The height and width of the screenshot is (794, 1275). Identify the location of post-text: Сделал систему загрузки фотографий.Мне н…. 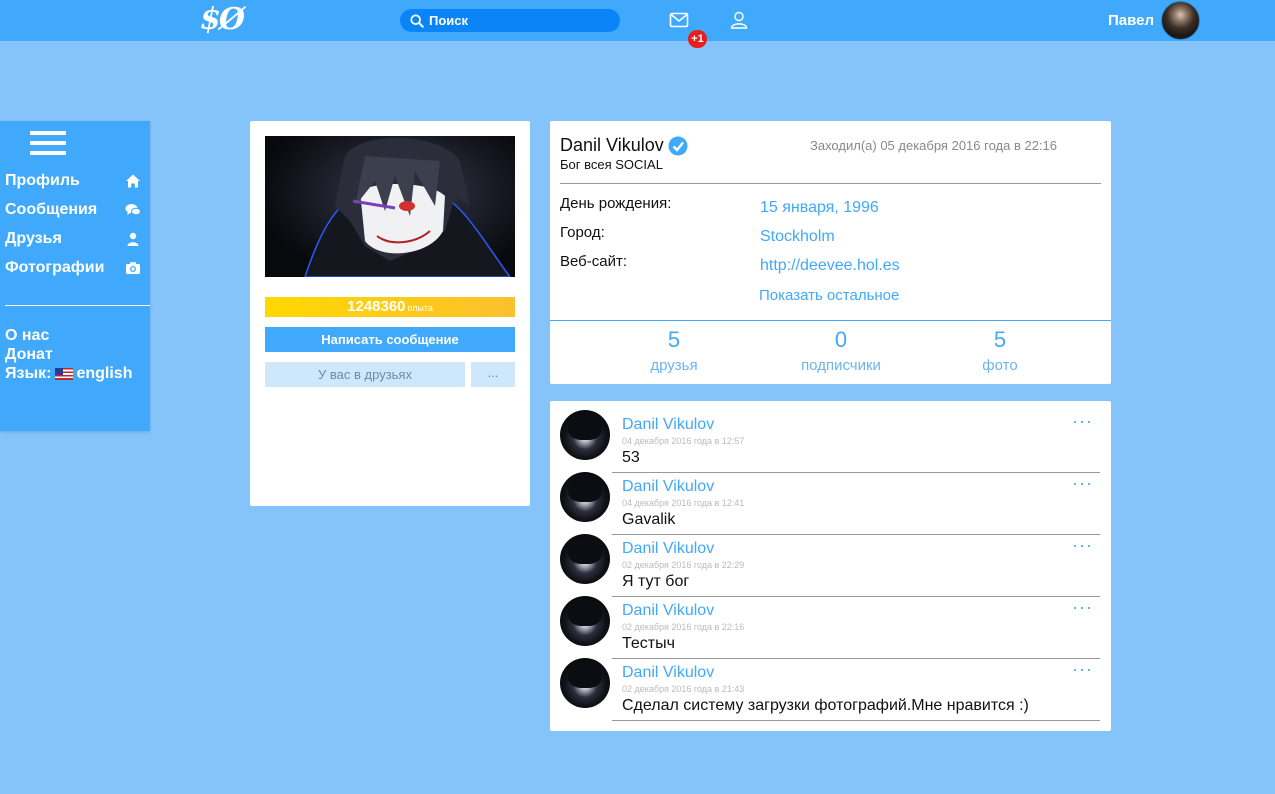
(825, 705).